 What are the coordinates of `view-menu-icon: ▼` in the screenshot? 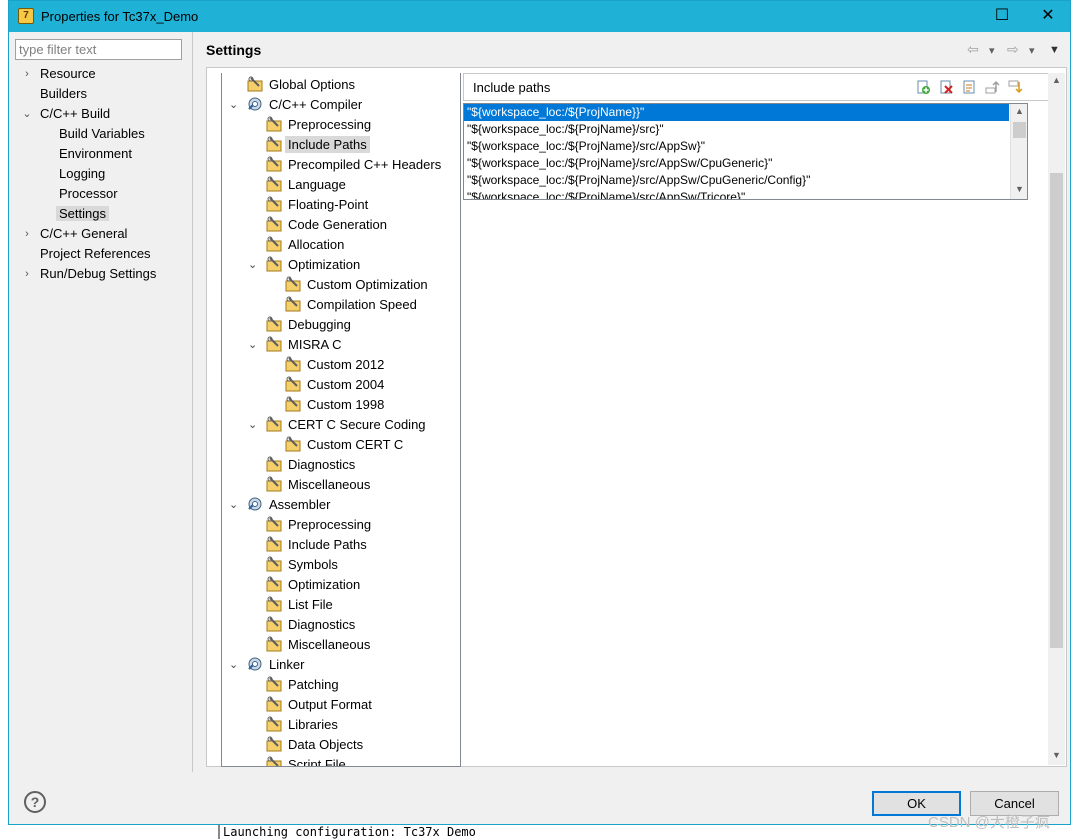 It's located at (1054, 50).